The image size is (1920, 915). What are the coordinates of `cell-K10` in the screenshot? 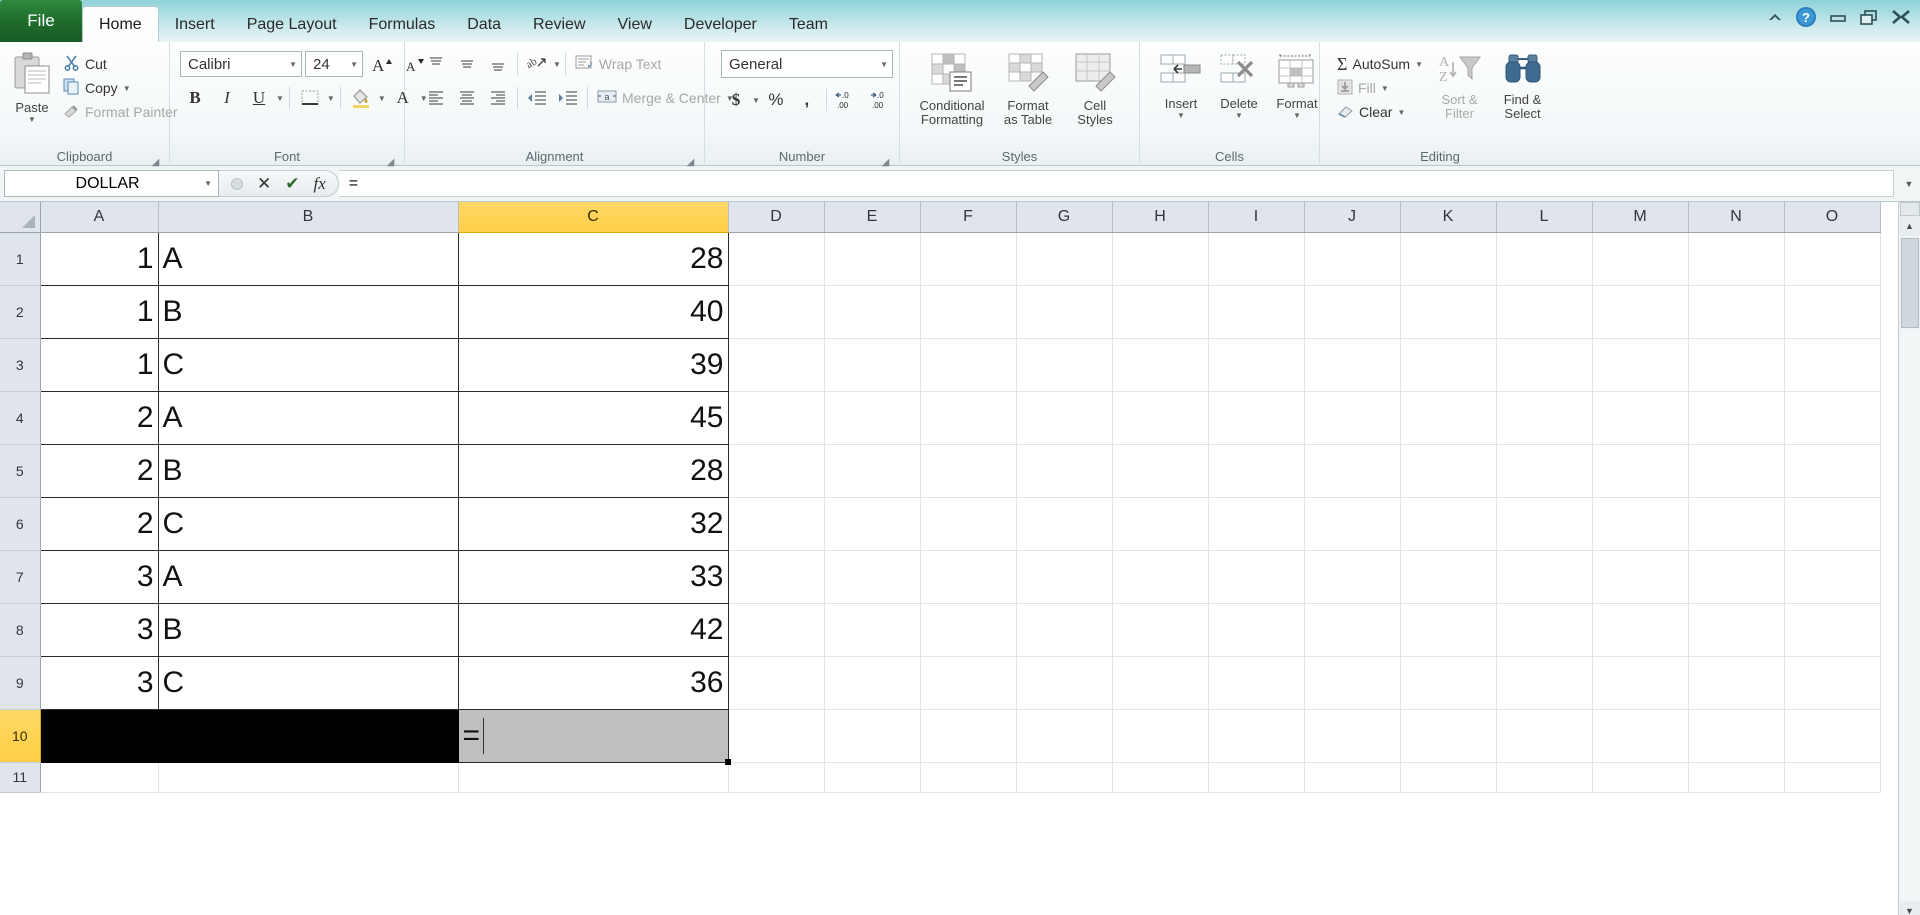 It's located at (1448, 736).